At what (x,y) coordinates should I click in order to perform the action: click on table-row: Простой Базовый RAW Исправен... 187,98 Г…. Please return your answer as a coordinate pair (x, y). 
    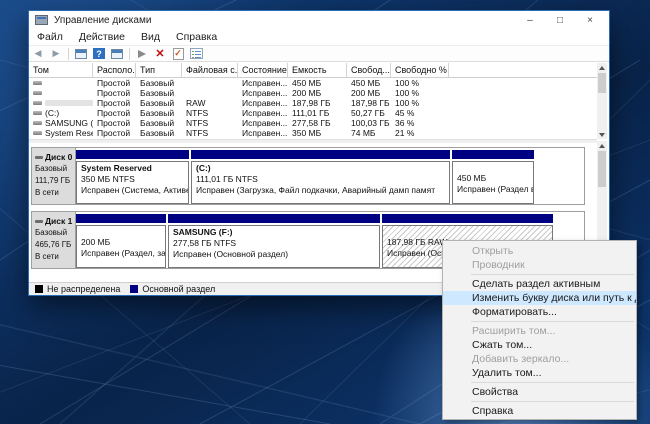
    Looking at the image, I should click on (313, 103).